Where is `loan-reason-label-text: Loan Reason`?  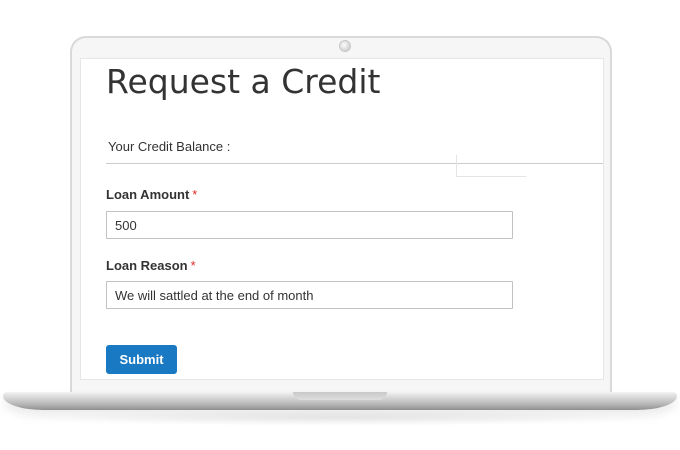
loan-reason-label-text: Loan Reason is located at coordinates (147, 265).